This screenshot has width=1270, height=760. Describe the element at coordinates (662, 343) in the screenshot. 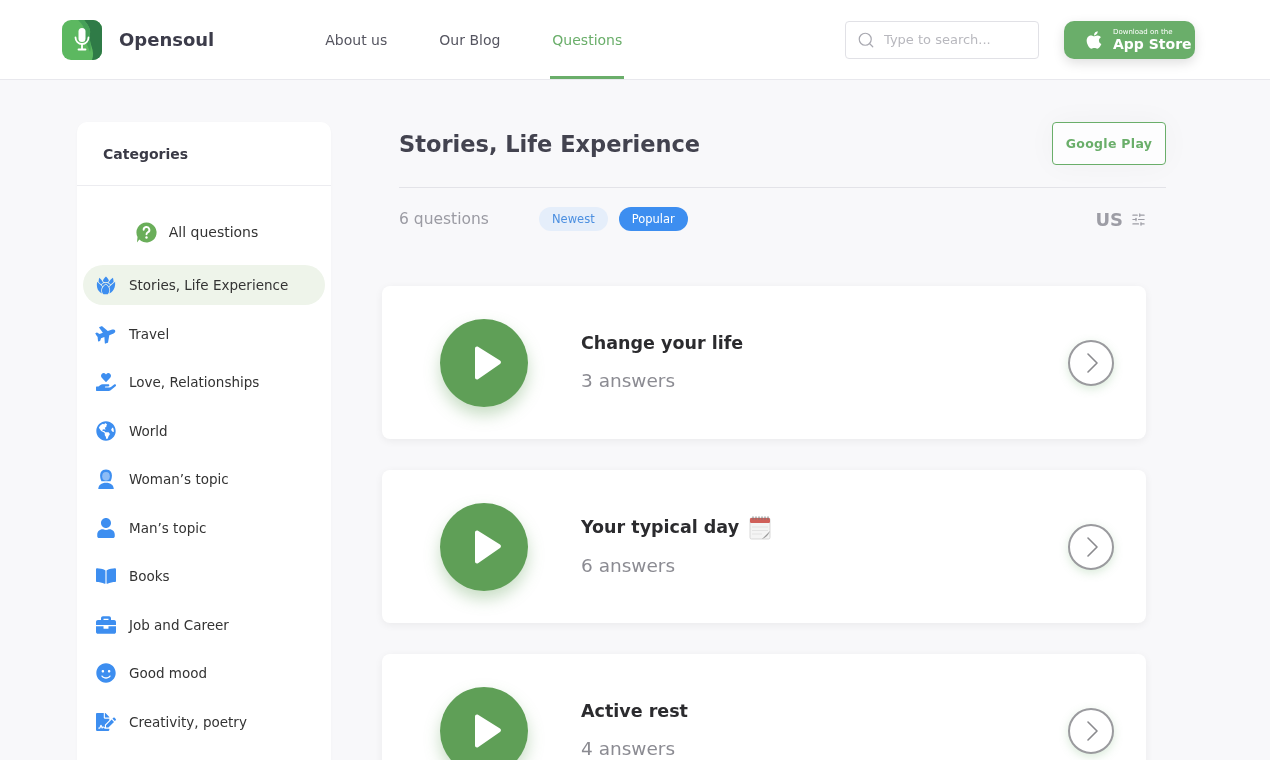

I see `question-title: Change your life` at that location.